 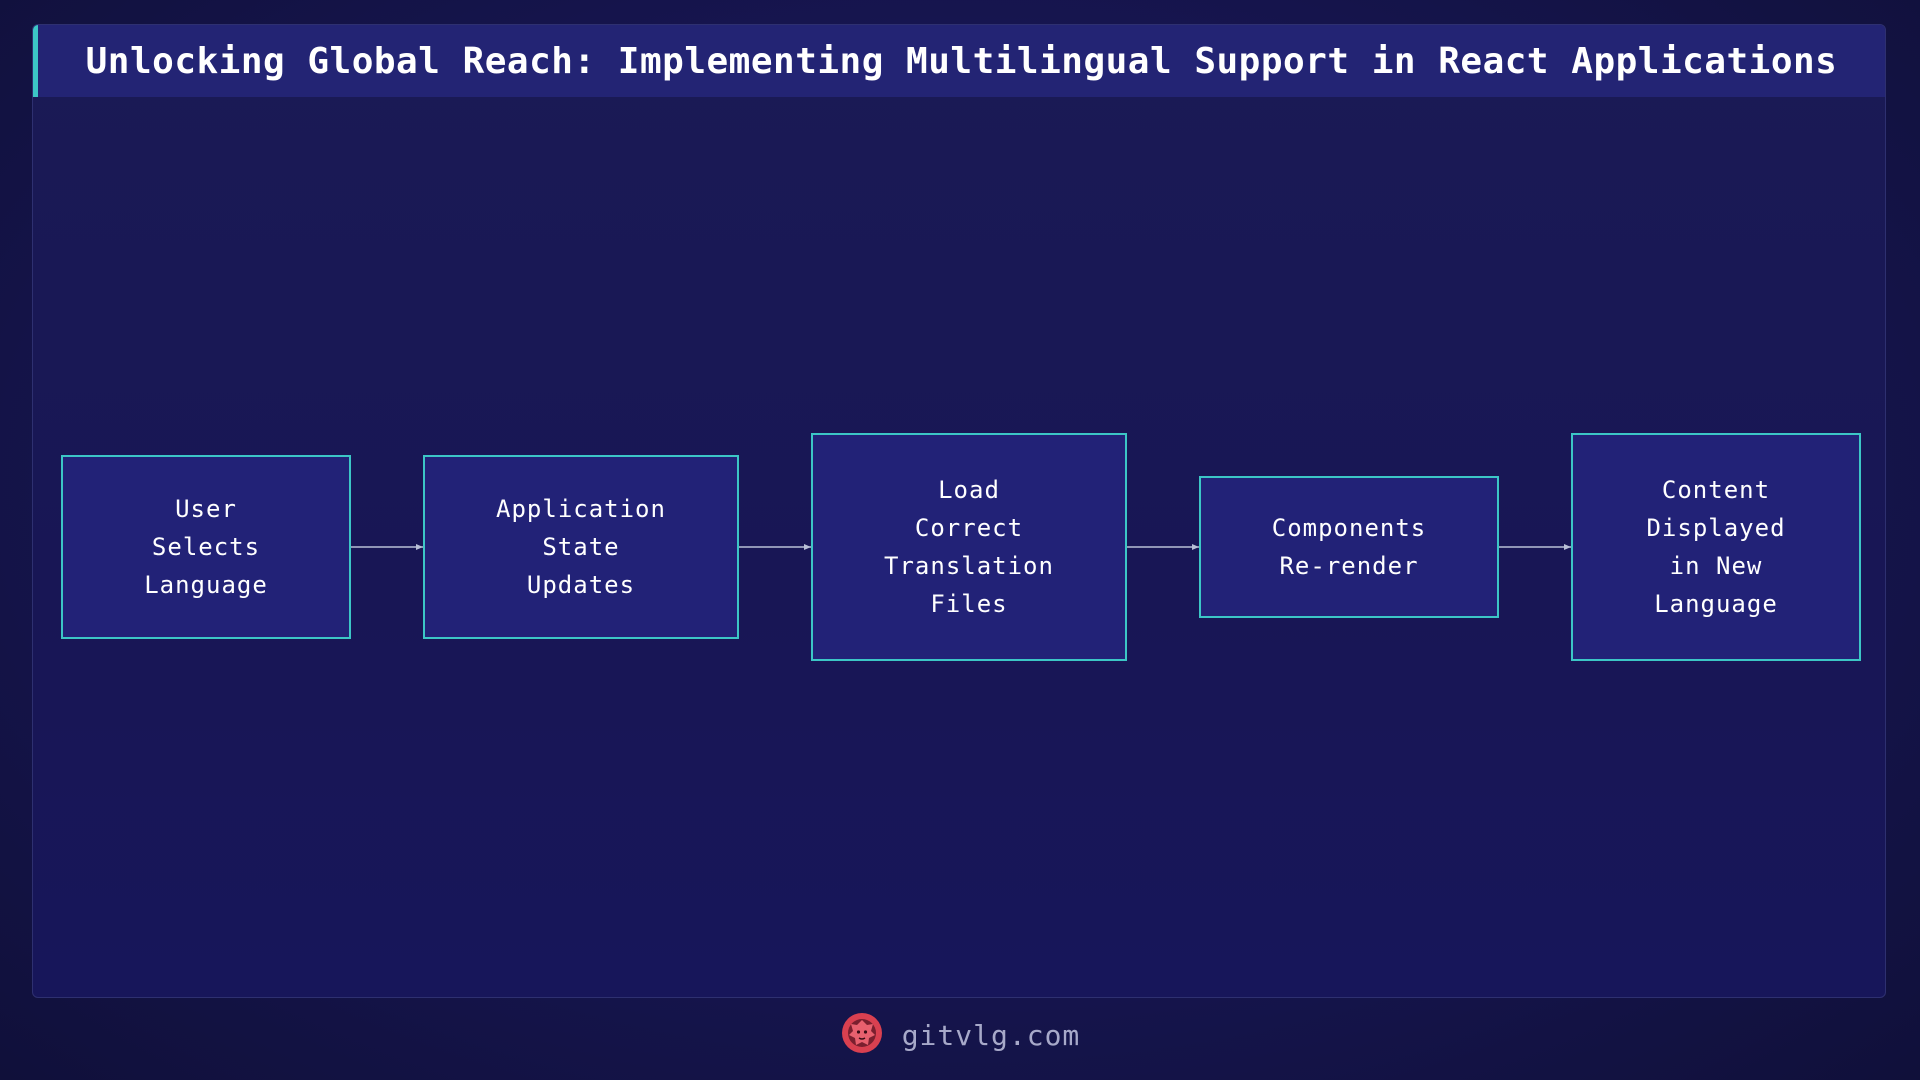 I want to click on node-load-translation-files: Load Correct Translation Files, so click(x=969, y=547).